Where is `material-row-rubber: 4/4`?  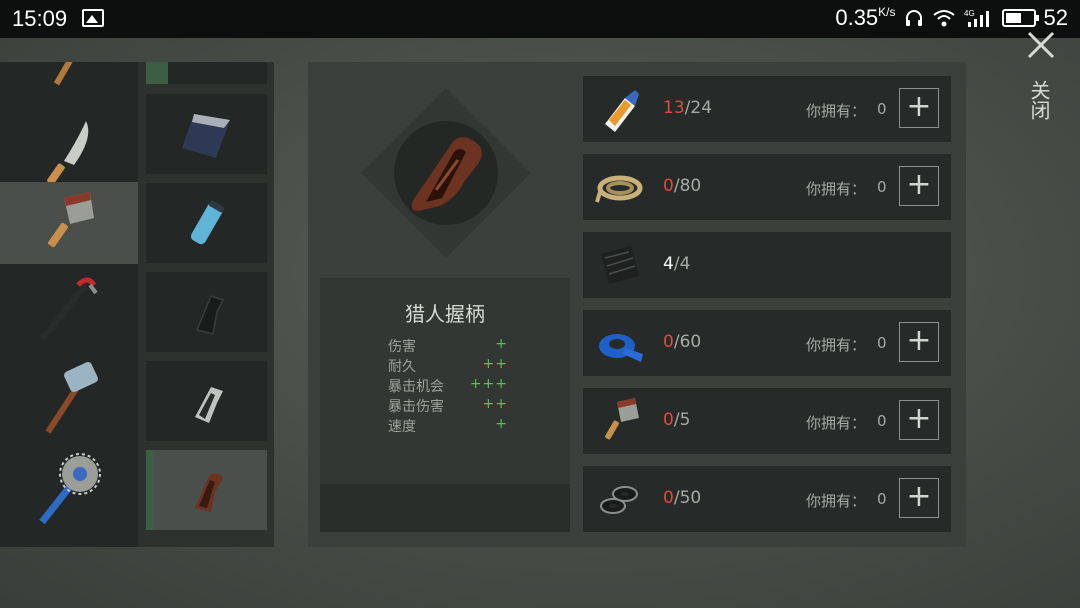
material-row-rubber: 4/4 is located at coordinates (767, 265).